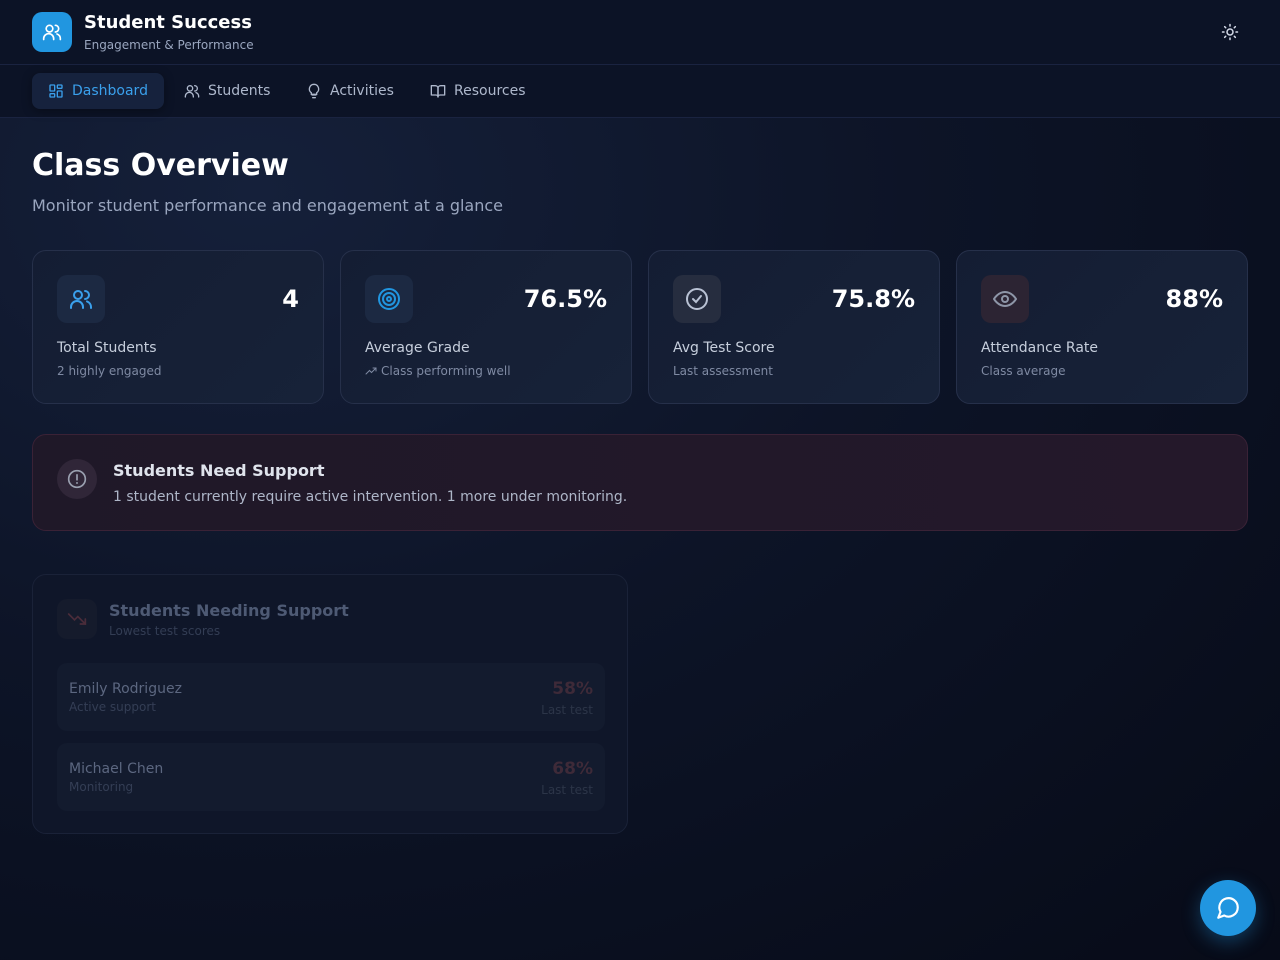 The width and height of the screenshot is (1280, 960). I want to click on tab-dashboard: Dashboard, so click(98, 91).